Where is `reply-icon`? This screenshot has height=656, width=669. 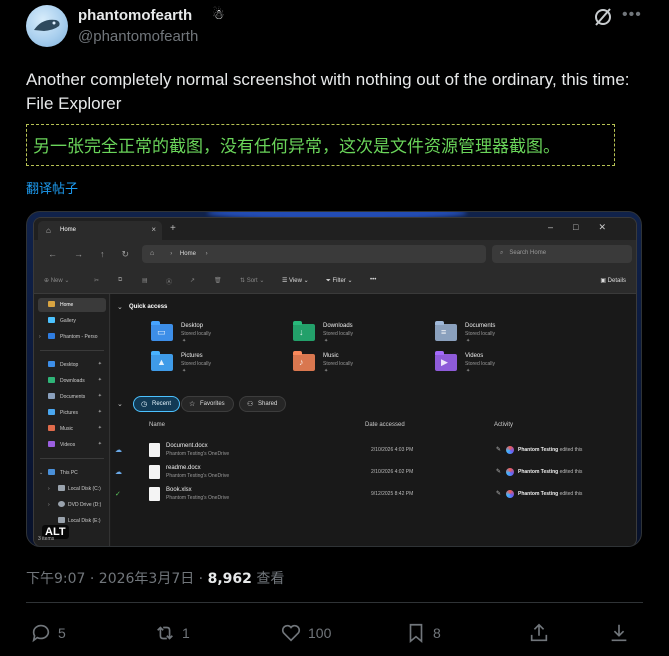 reply-icon is located at coordinates (41, 633).